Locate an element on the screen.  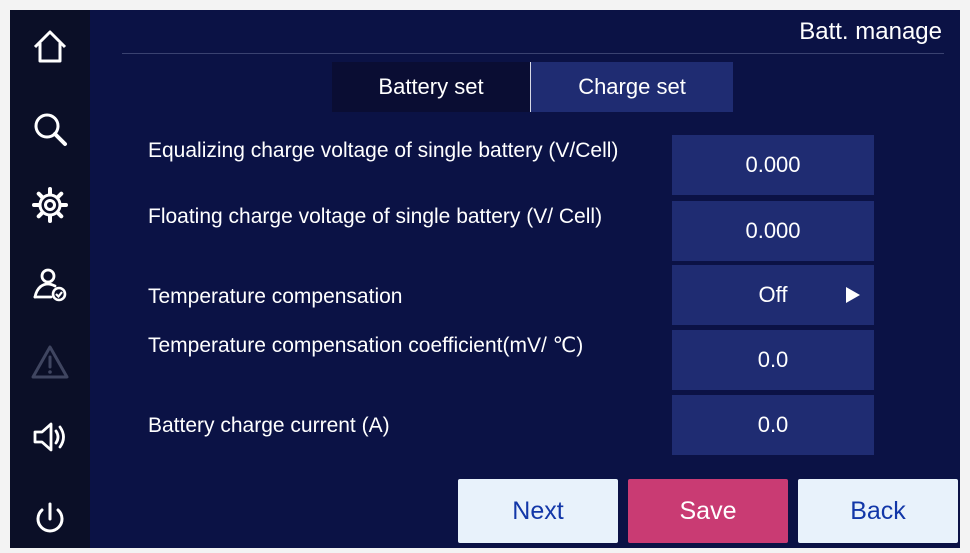
arrow-right-icon is located at coordinates (853, 295).